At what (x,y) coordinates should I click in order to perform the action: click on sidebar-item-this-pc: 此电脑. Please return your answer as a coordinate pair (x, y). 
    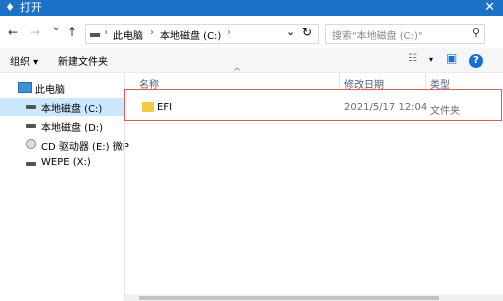
    Looking at the image, I should click on (62, 88).